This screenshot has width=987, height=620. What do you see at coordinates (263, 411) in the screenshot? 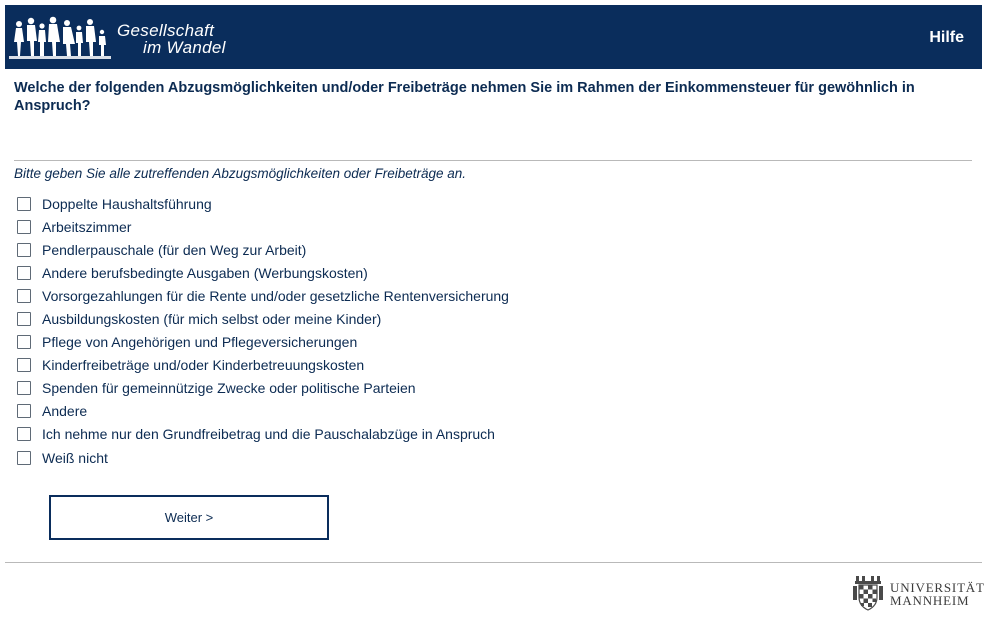
I see `option-item: Andere` at bounding box center [263, 411].